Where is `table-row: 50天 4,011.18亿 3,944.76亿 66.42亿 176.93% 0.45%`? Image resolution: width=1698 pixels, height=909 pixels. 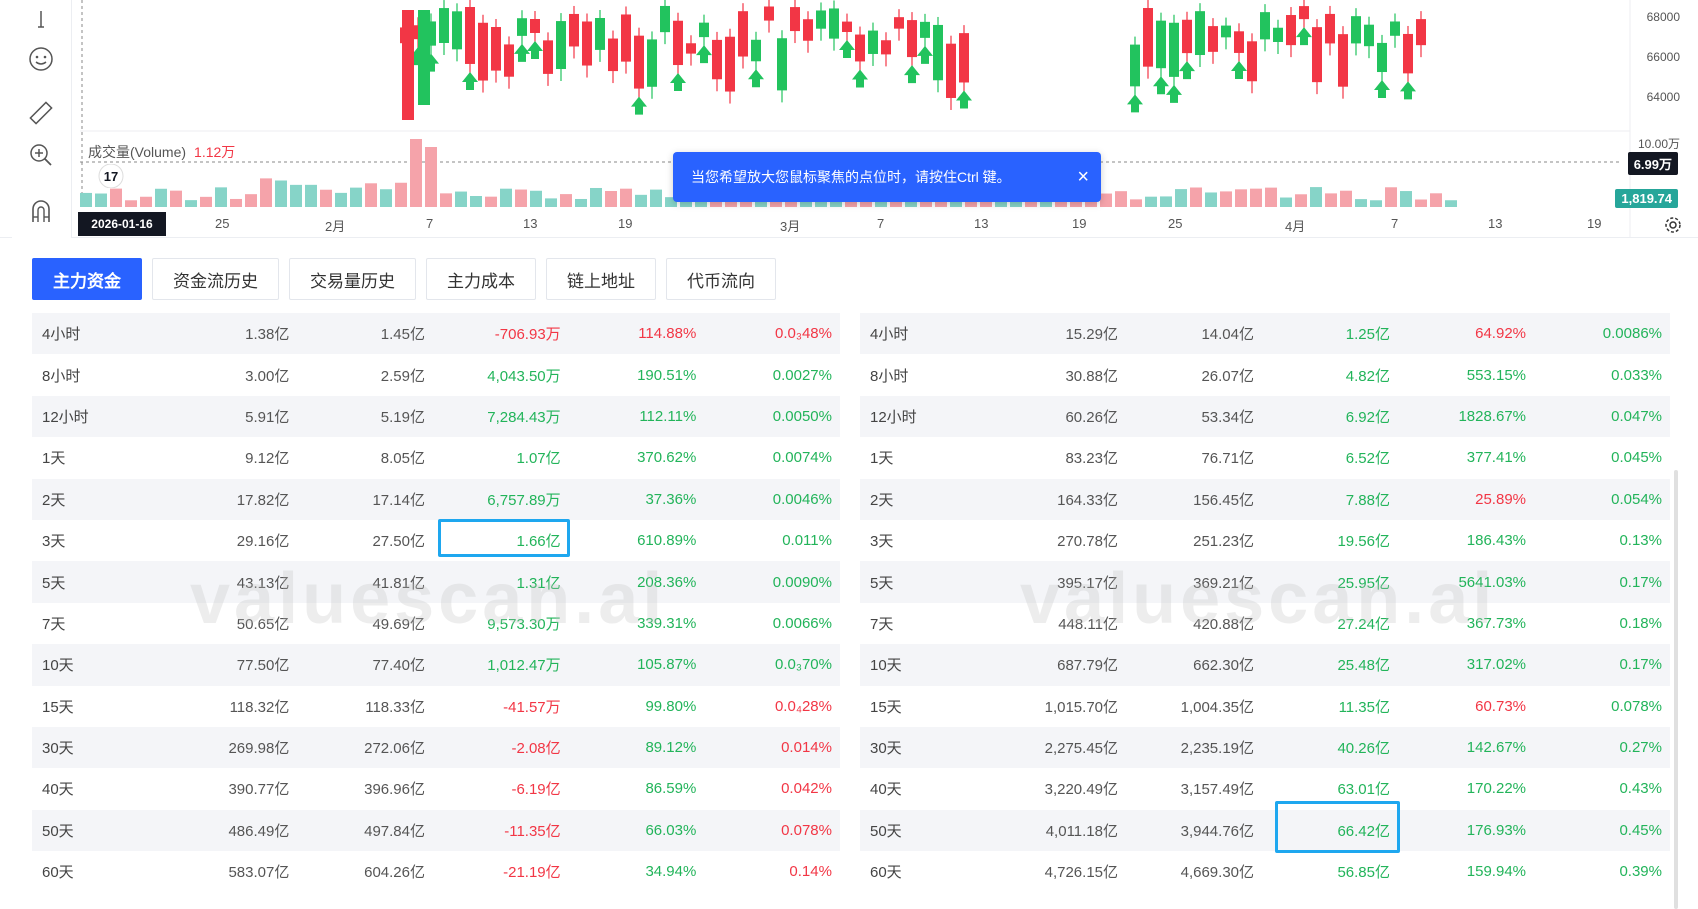
table-row: 50天 4,011.18亿 3,944.76亿 66.42亿 176.93% 0.45% is located at coordinates (1265, 830).